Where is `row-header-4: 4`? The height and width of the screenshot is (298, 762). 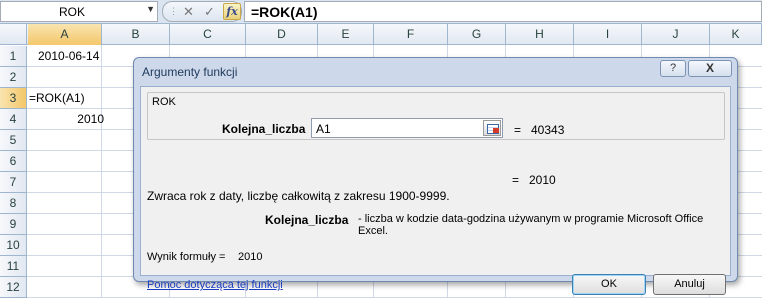
row-header-4: 4 is located at coordinates (13, 119).